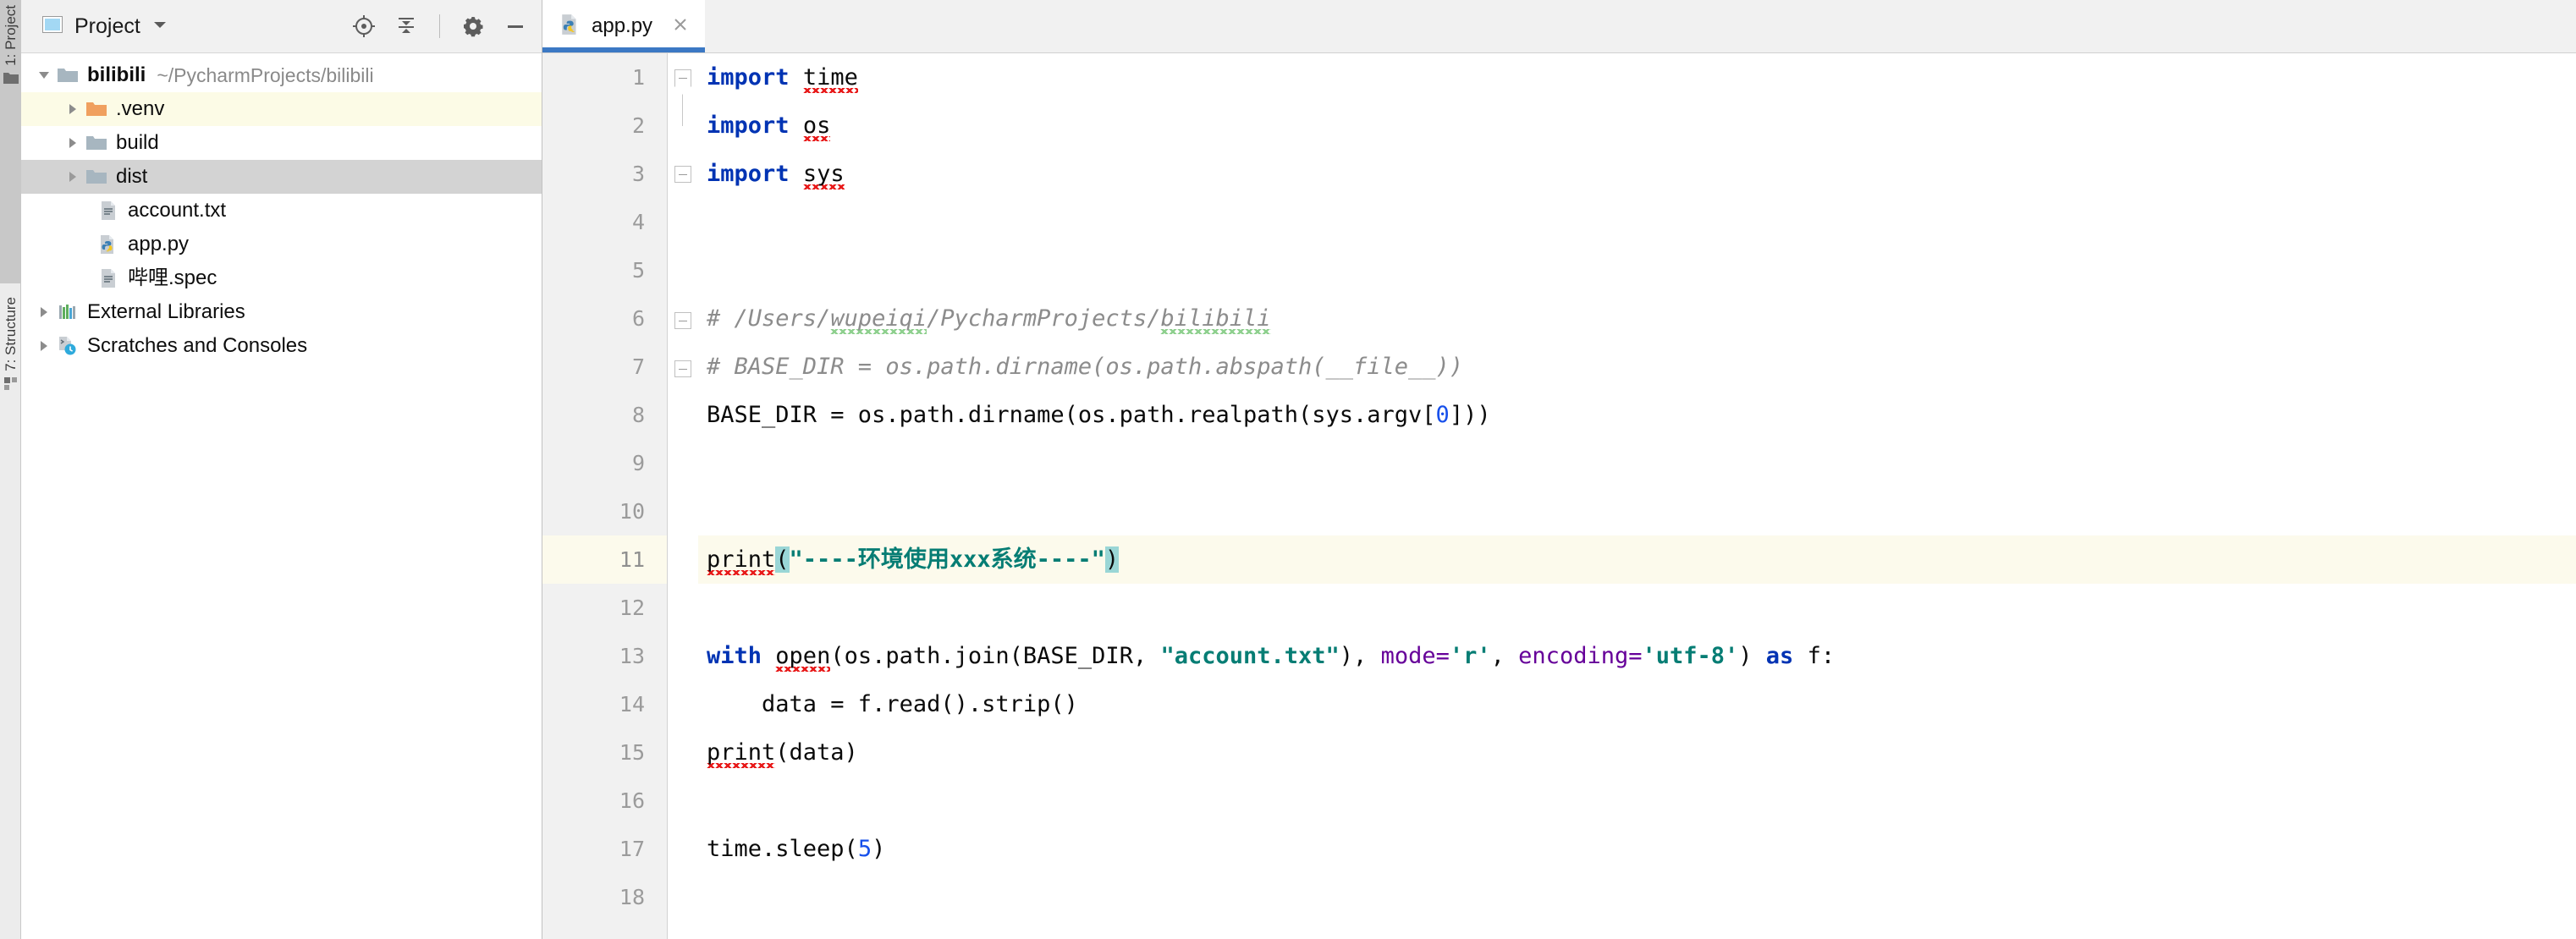  I want to click on tree-item-label: bilibili, so click(116, 74).